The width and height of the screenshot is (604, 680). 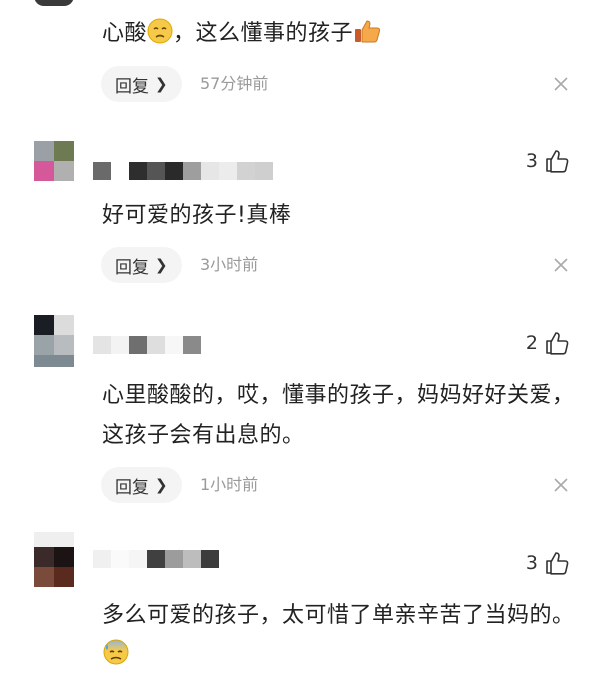 I want to click on thumbs-up-emoji-icon, so click(x=367, y=38).